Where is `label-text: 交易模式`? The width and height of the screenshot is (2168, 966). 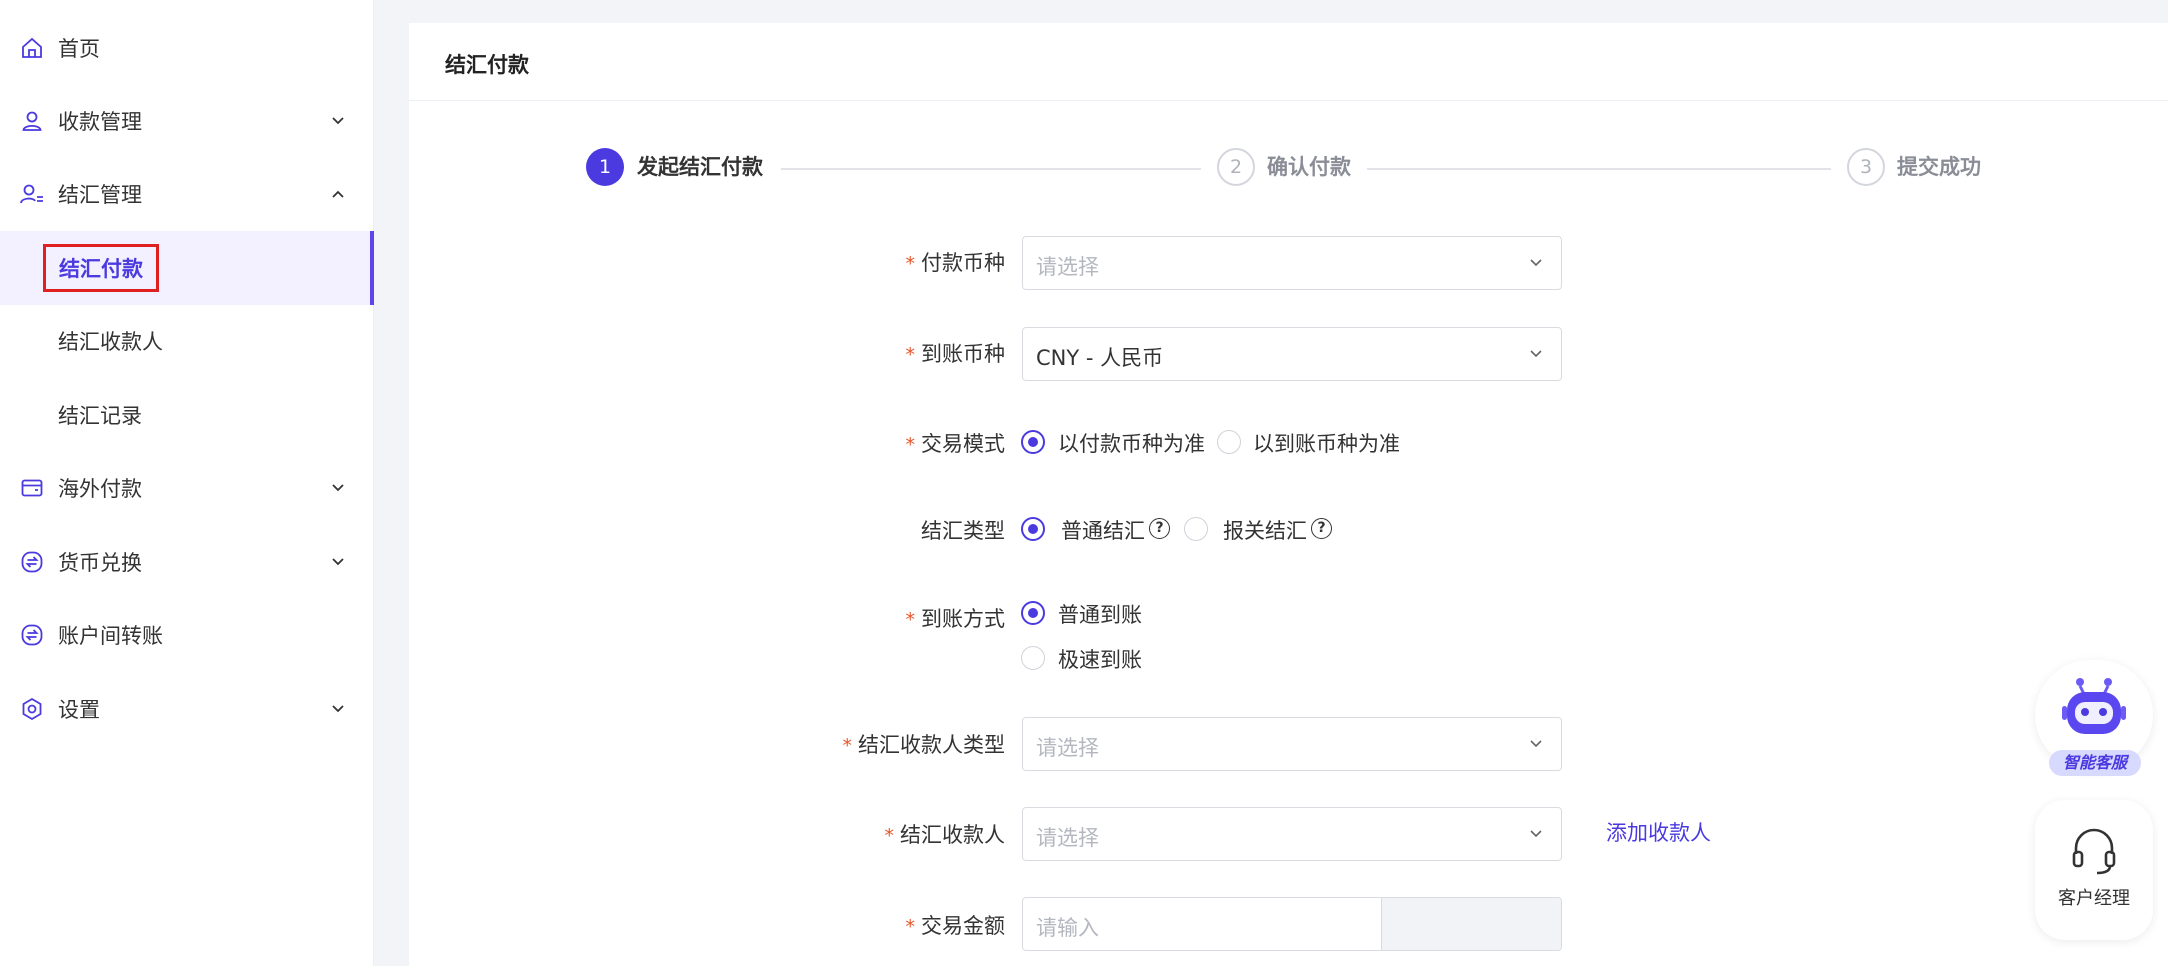
label-text: 交易模式 is located at coordinates (963, 444).